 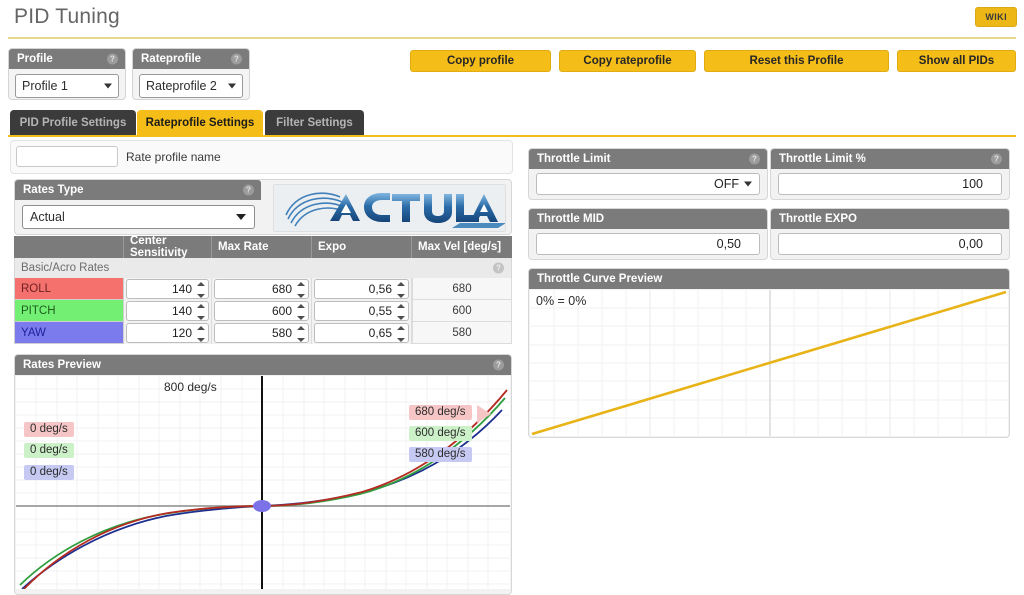 I want to click on profile-label: Profile, so click(x=35, y=59).